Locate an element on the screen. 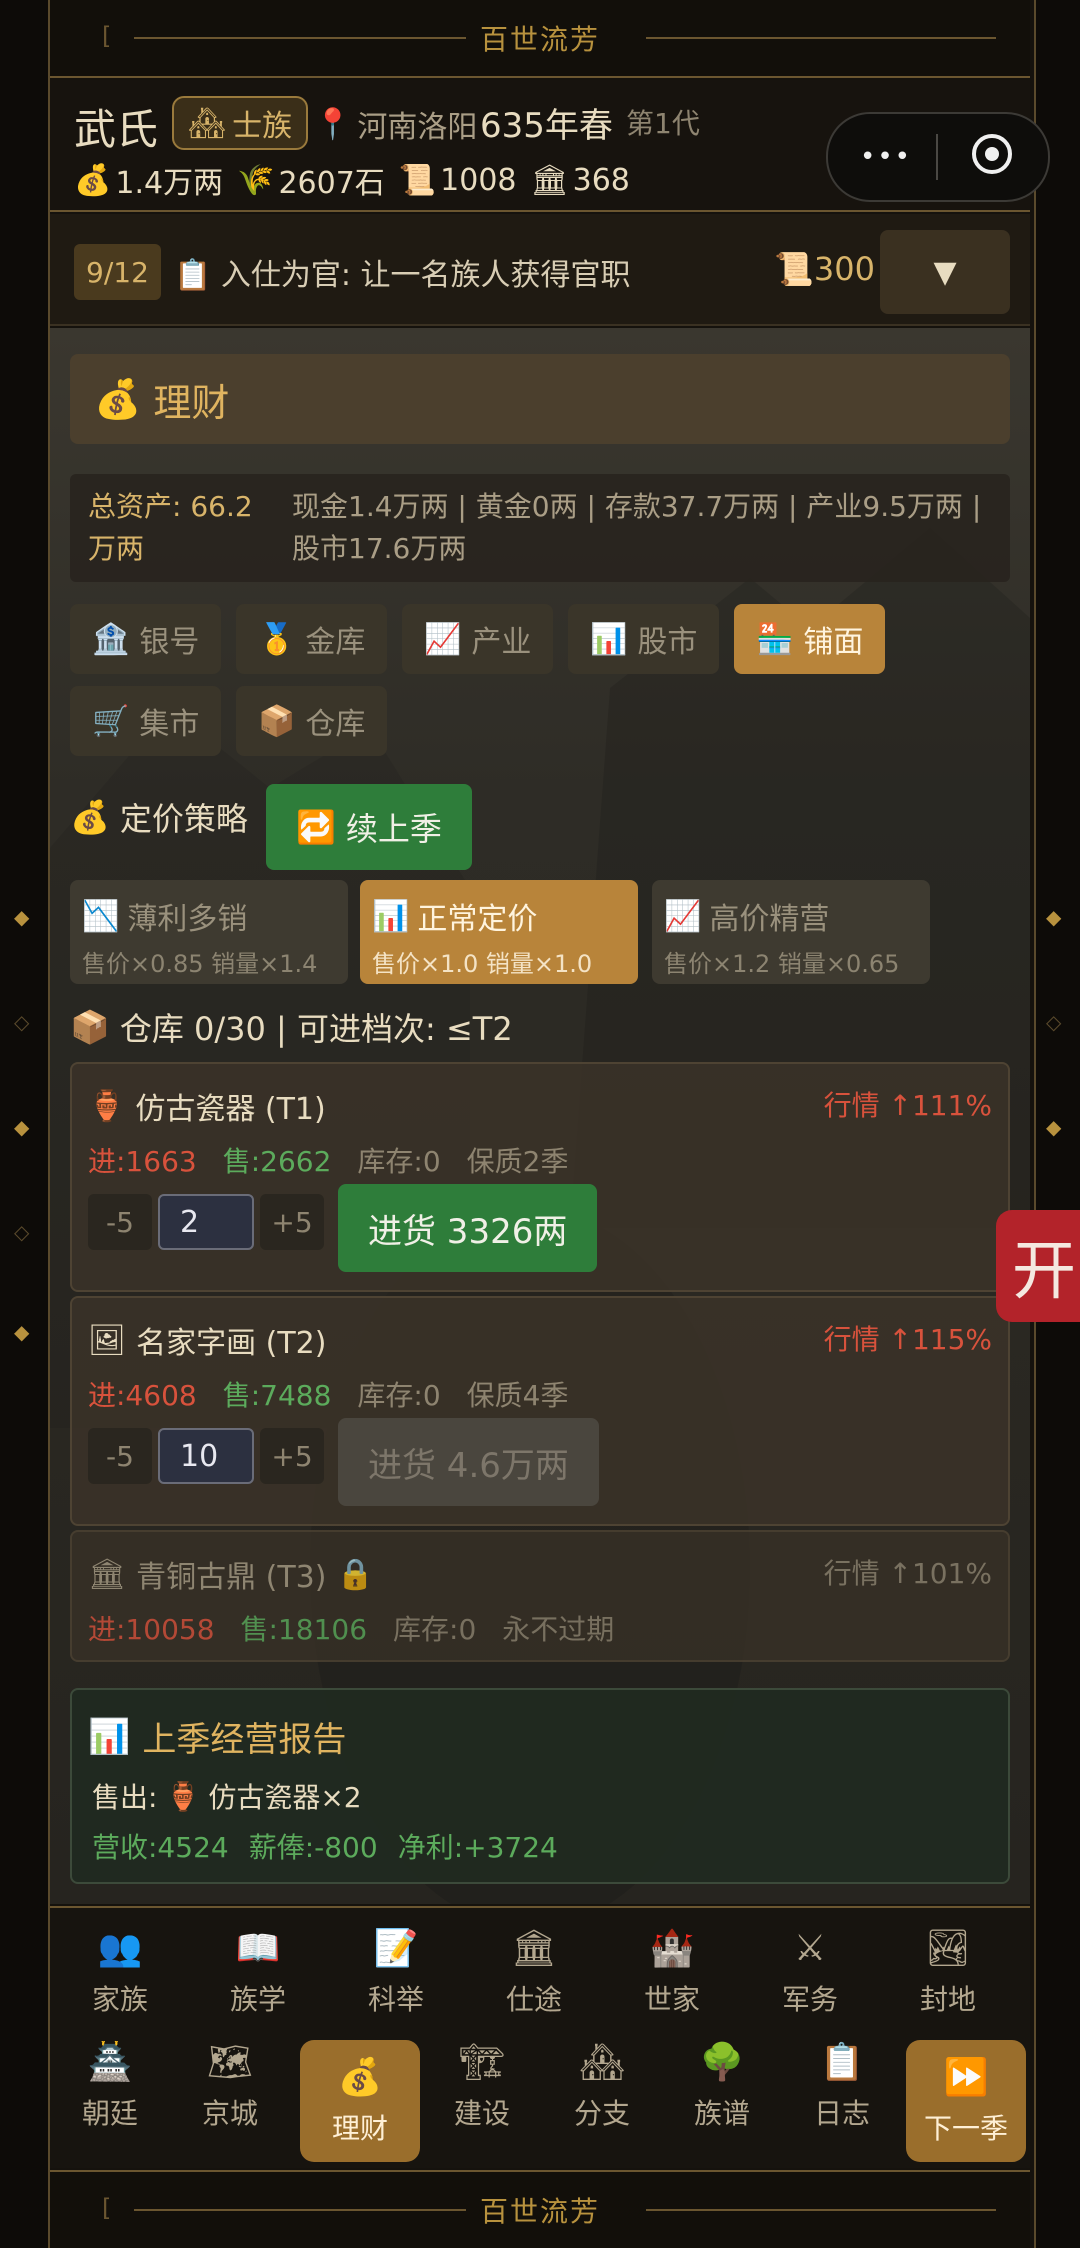 This screenshot has width=1080, height=2248. tab-bank: 🏦 银号 is located at coordinates (146, 639).